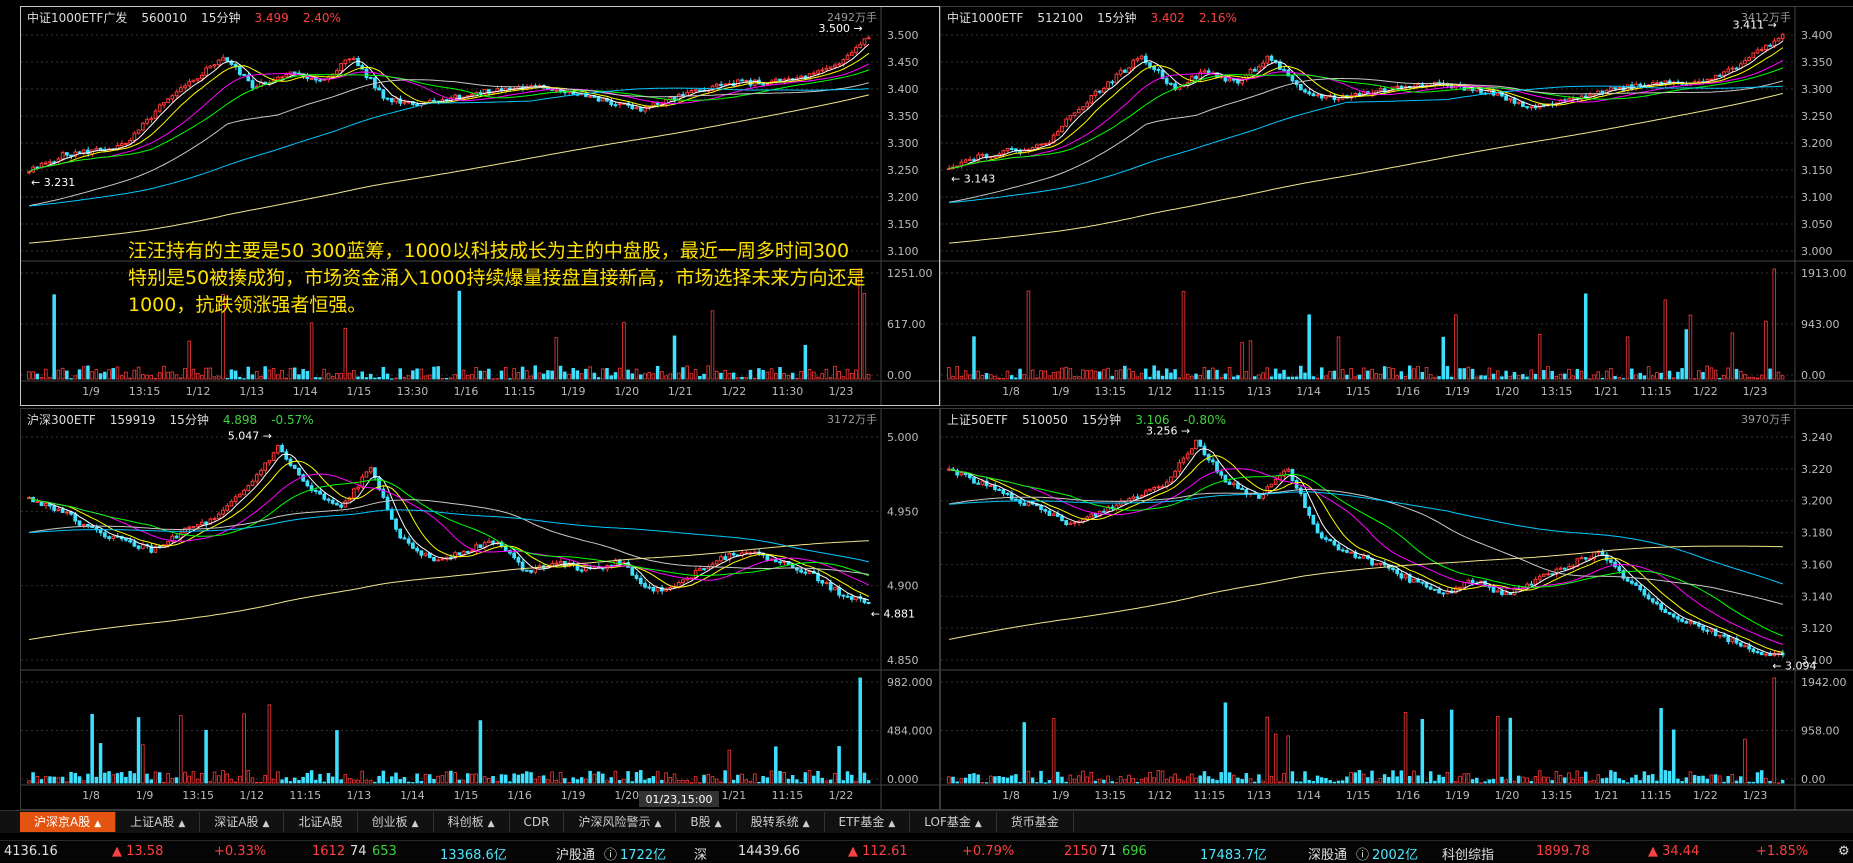  Describe the element at coordinates (68, 822) in the screenshot. I see `market-tab-0: 沪深京A股 ▲` at that location.